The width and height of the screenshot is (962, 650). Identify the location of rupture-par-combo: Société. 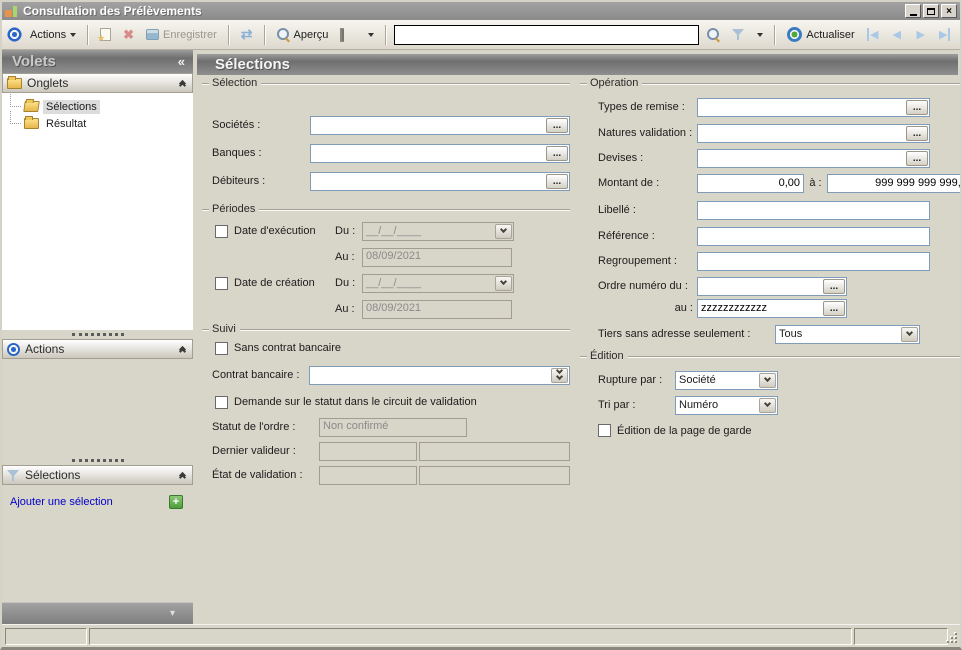
(726, 380).